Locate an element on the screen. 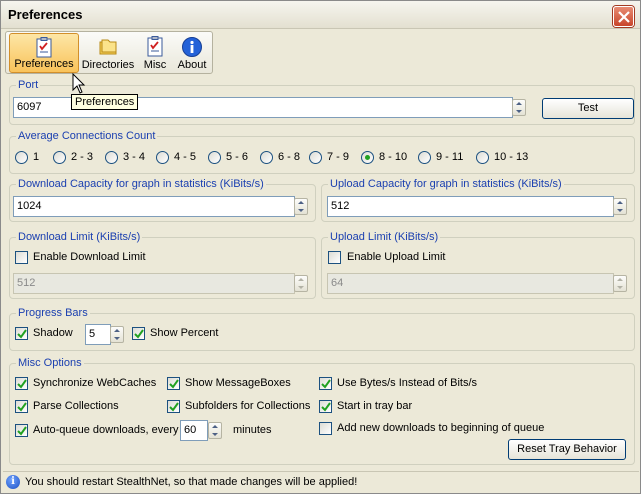 The image size is (641, 494). toolbar-about-button: About is located at coordinates (192, 53).